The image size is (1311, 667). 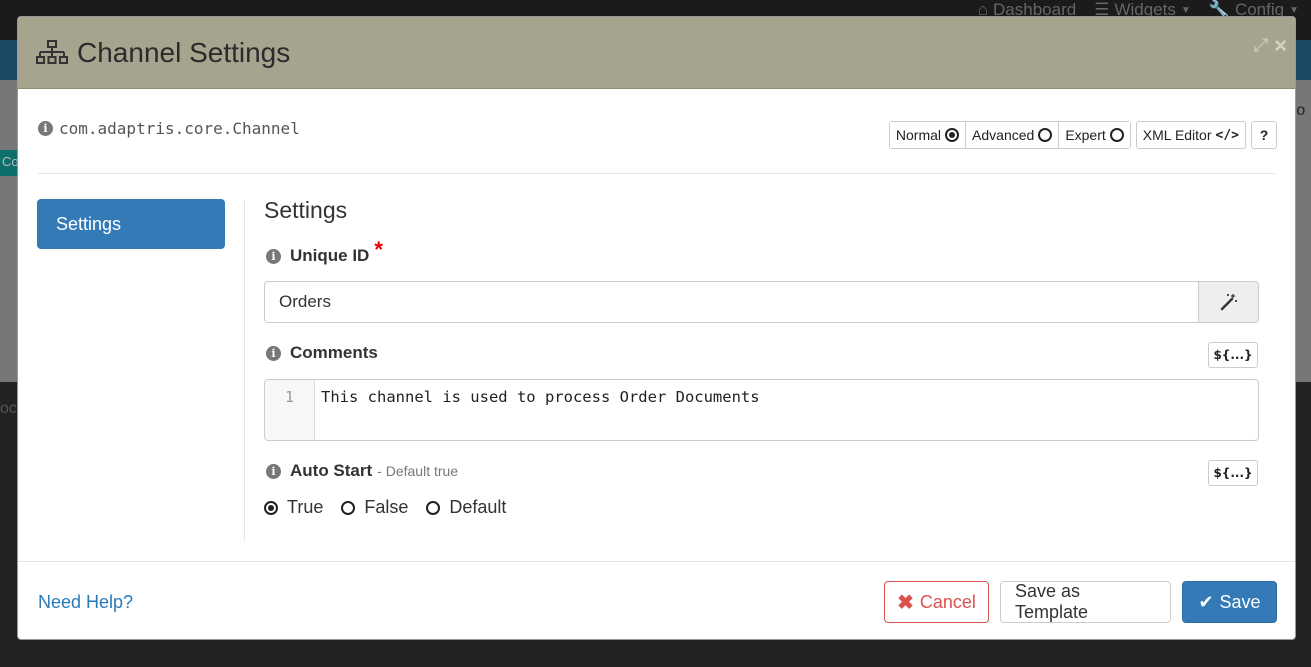 I want to click on auto-start-expression-button: ${...}, so click(x=1233, y=473).